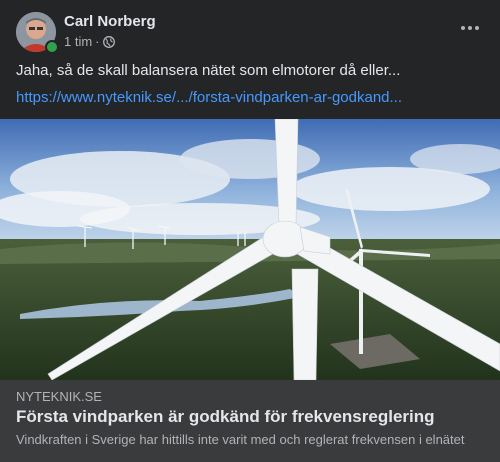 The image size is (500, 462). What do you see at coordinates (59, 396) in the screenshot?
I see `preview-domain: NYTEKNIK.SE` at bounding box center [59, 396].